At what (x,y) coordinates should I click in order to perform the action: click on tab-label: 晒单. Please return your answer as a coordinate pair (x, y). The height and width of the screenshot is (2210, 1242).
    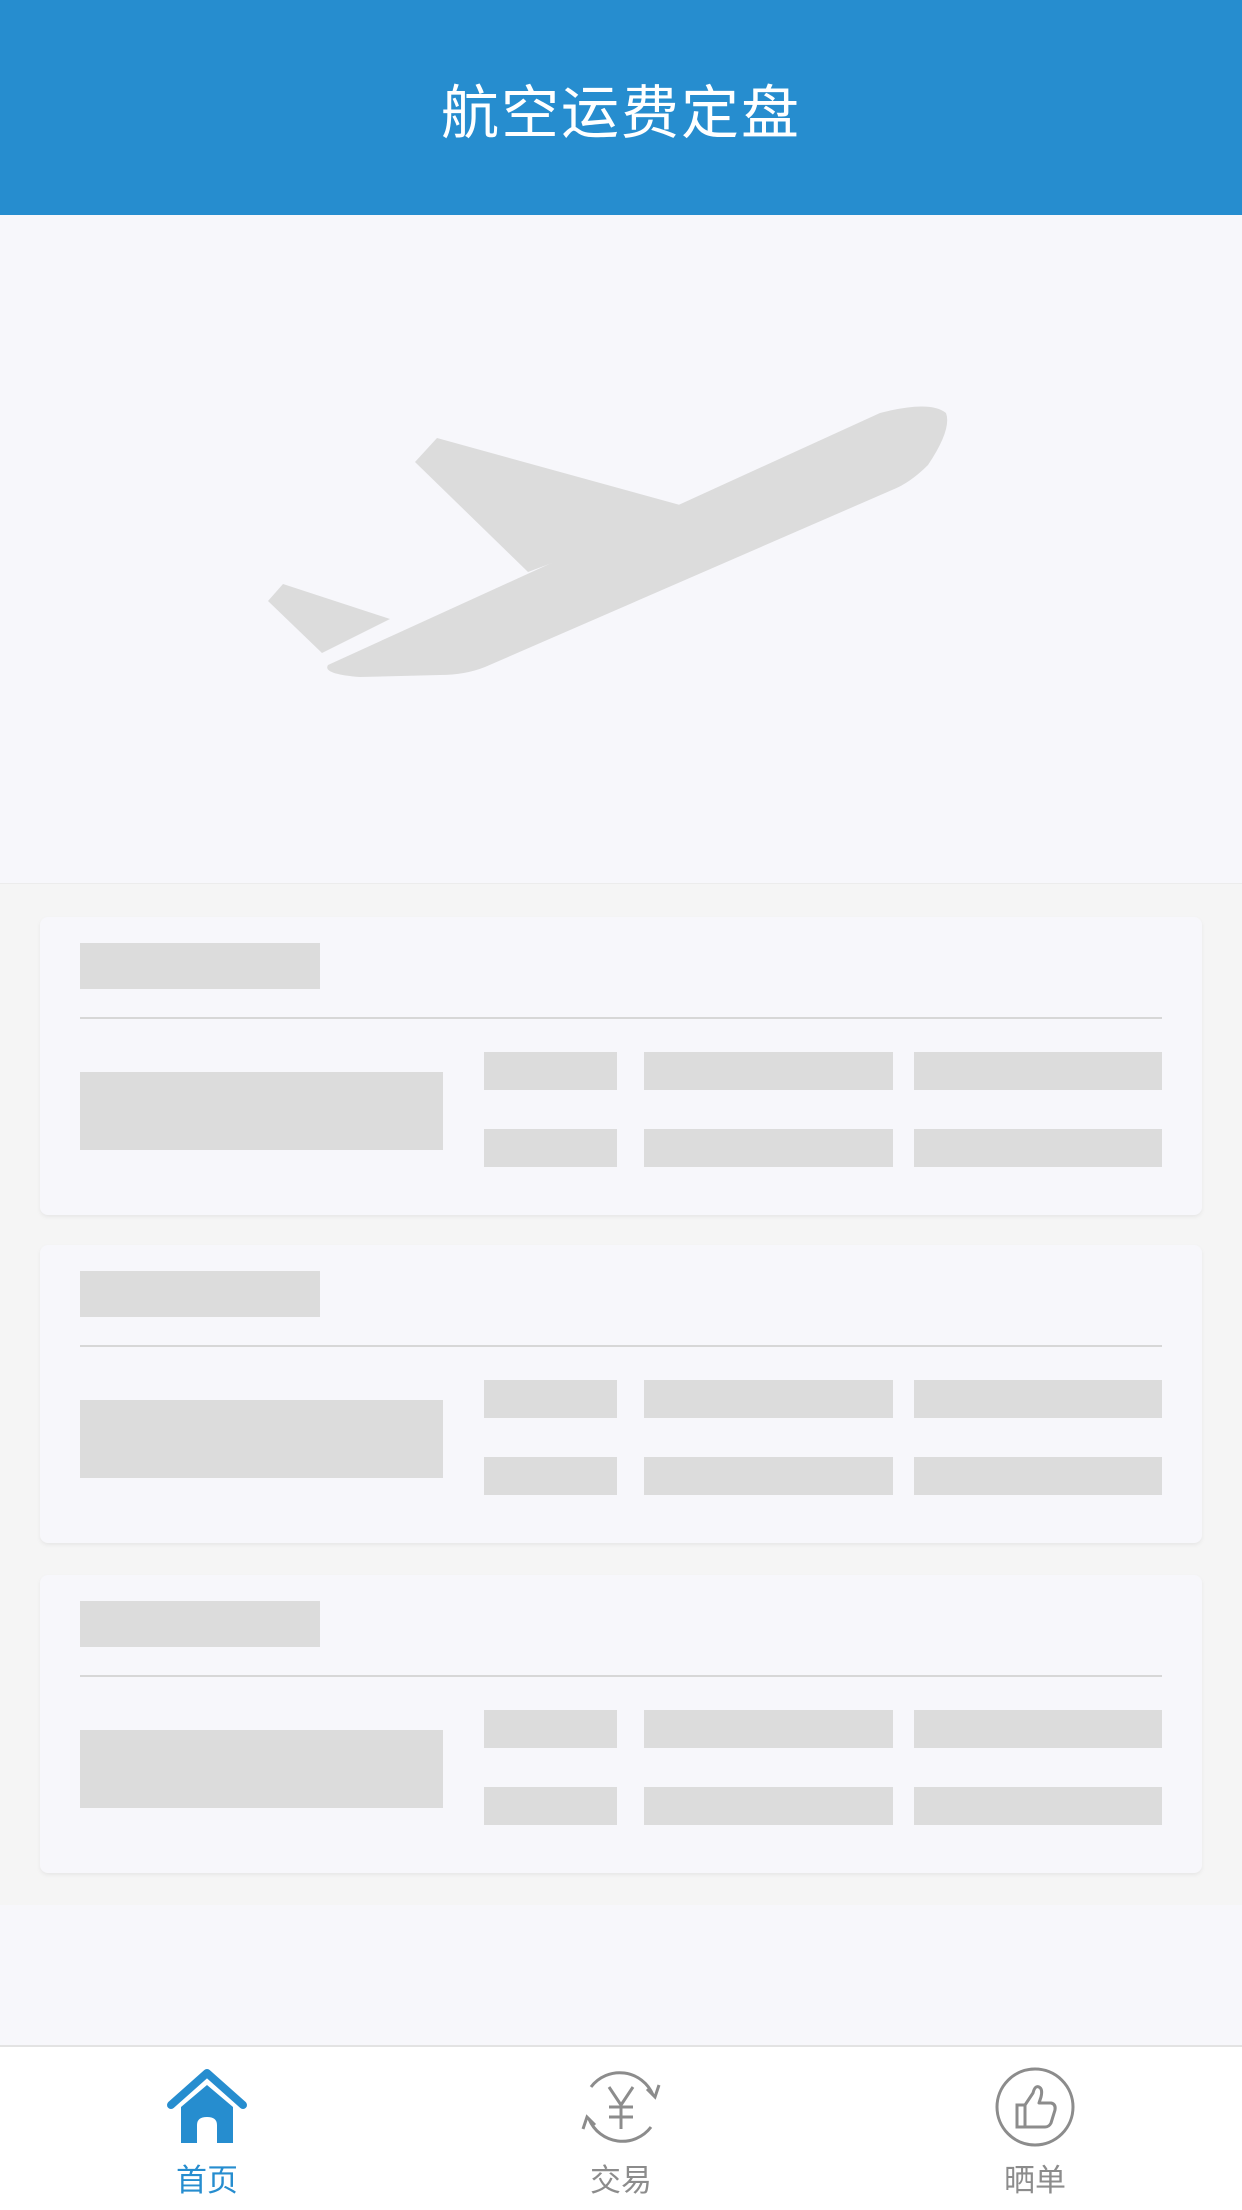
    Looking at the image, I should click on (1035, 2181).